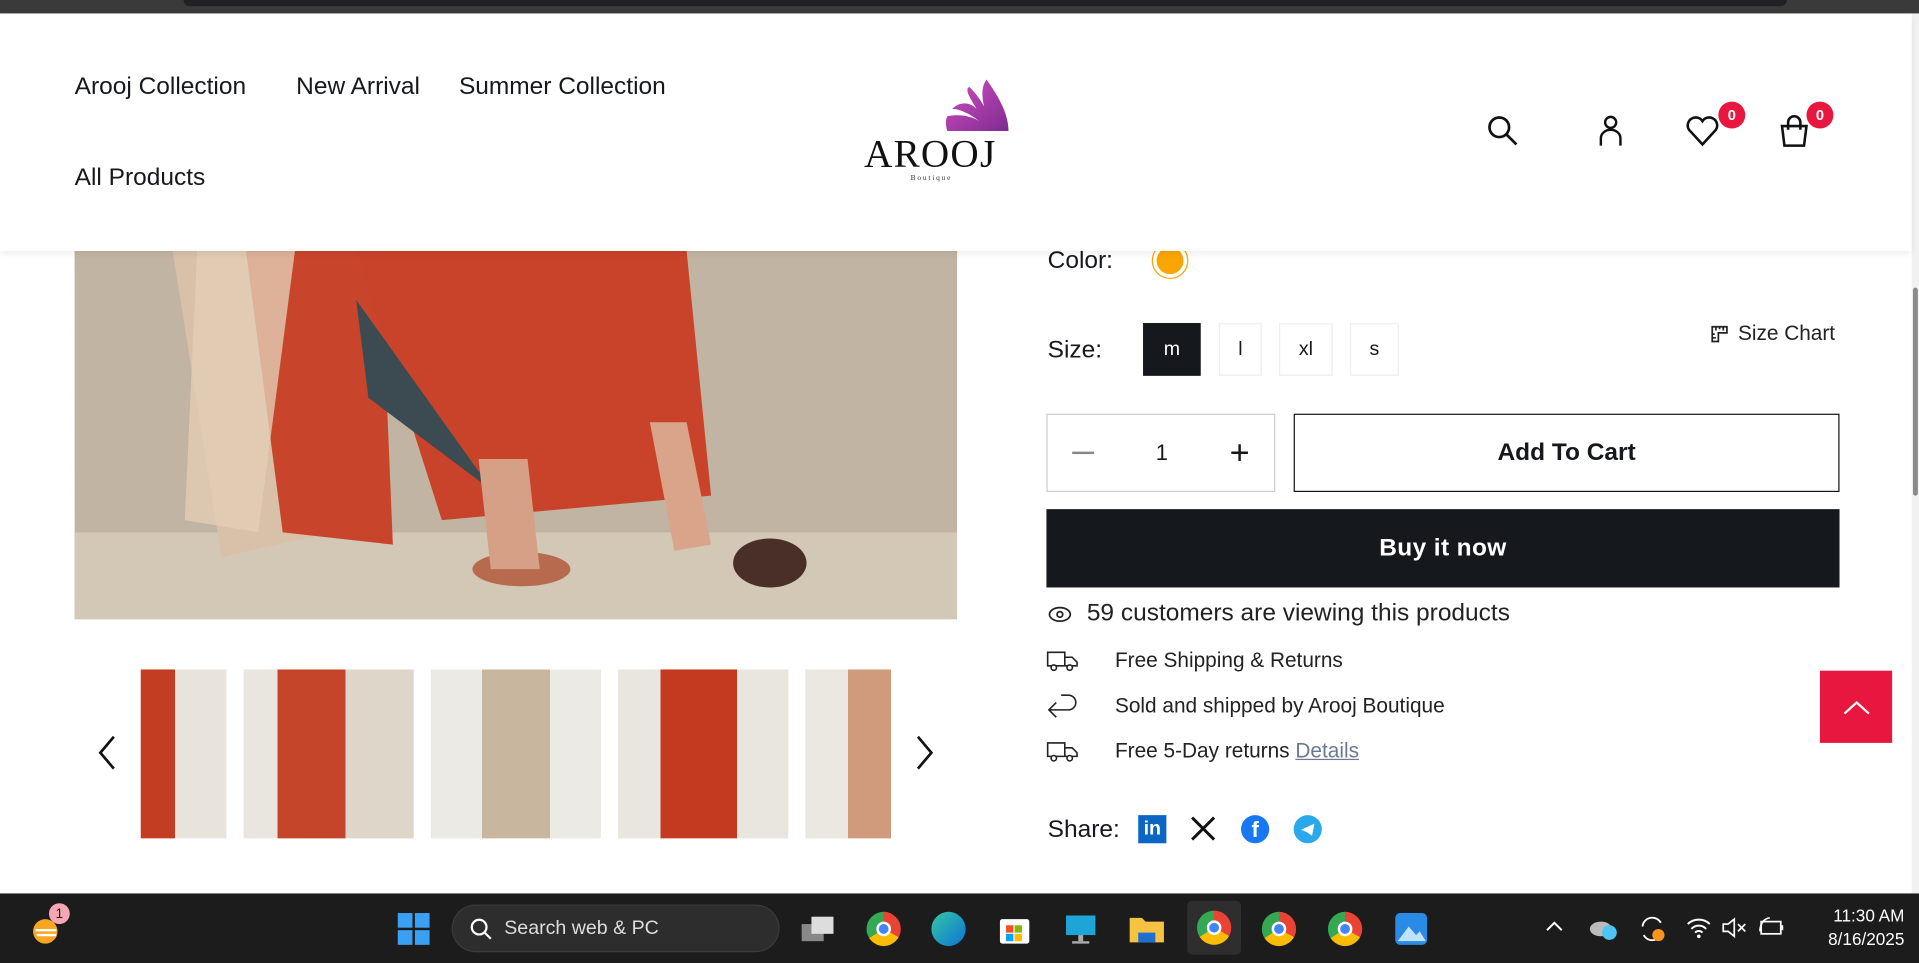  I want to click on photos-taskbar-app, so click(1411, 929).